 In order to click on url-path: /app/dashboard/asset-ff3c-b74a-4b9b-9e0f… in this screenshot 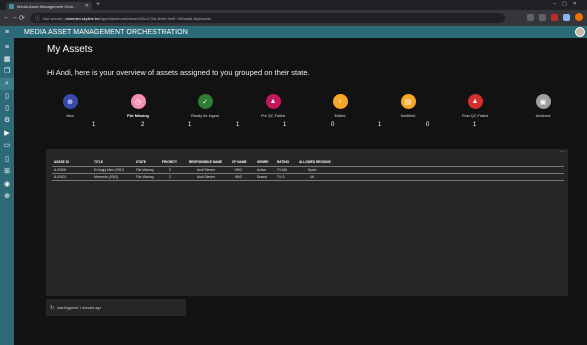, I will do `click(155, 18)`.